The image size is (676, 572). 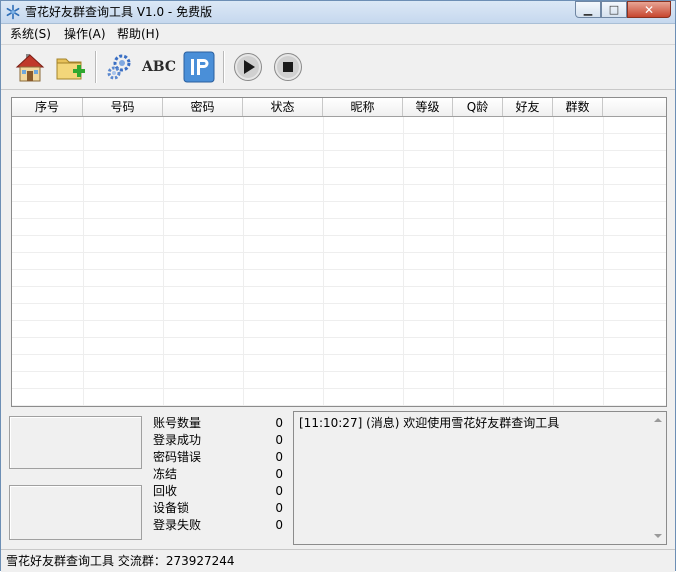 I want to click on column-header-groups: 群数, so click(x=578, y=107).